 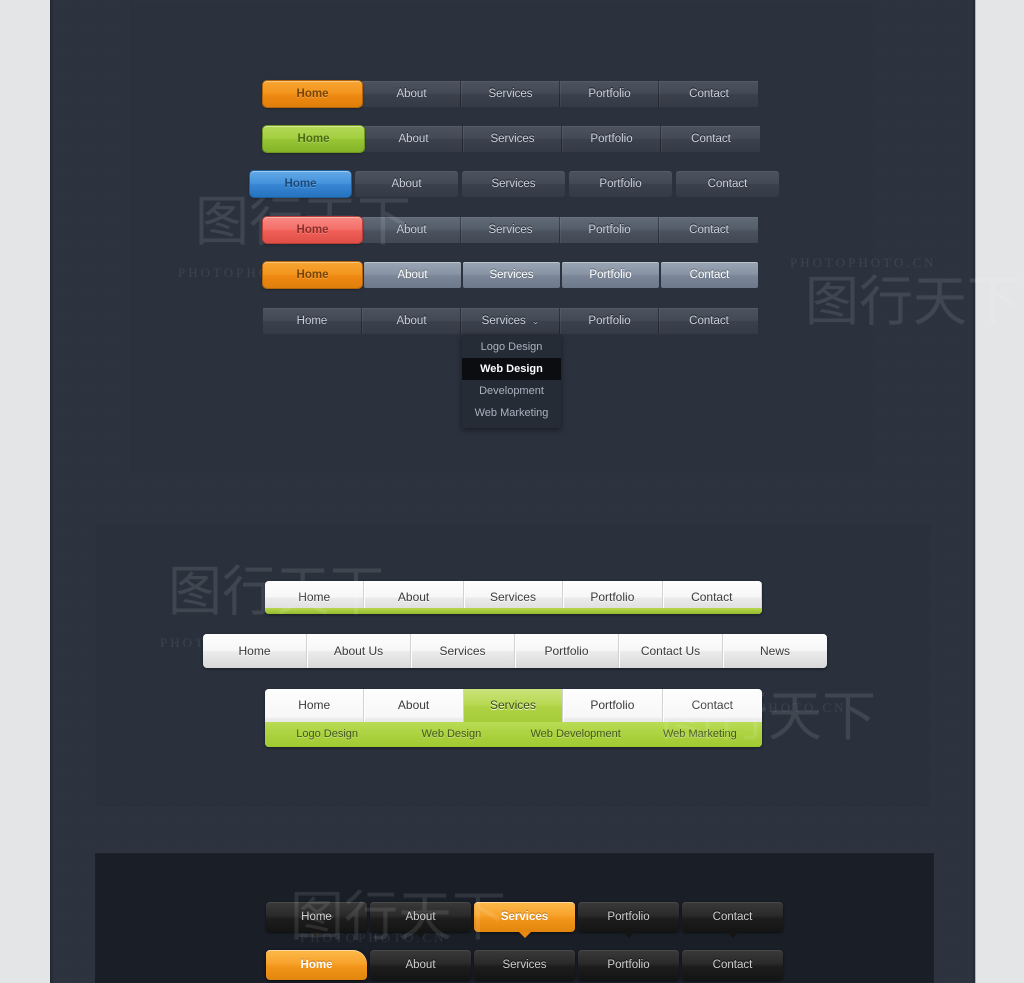 I want to click on submenu-item-web-development: Web Development, so click(x=576, y=734).